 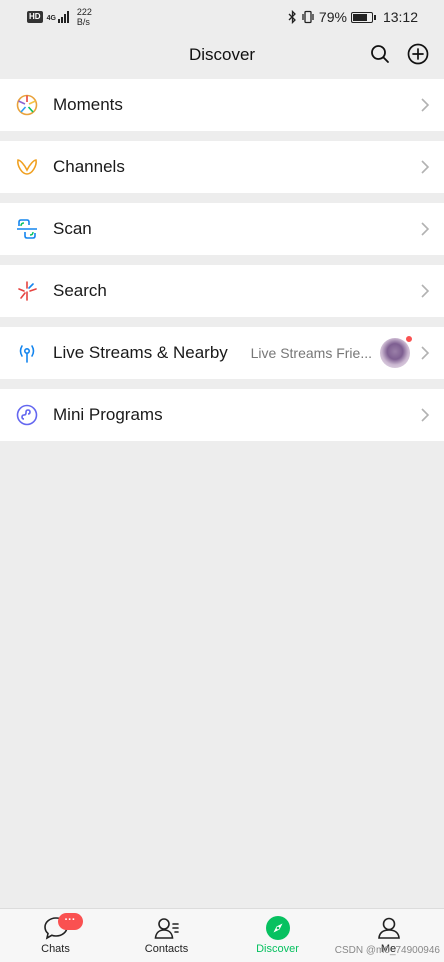 What do you see at coordinates (167, 928) in the screenshot?
I see `contacts-icon` at bounding box center [167, 928].